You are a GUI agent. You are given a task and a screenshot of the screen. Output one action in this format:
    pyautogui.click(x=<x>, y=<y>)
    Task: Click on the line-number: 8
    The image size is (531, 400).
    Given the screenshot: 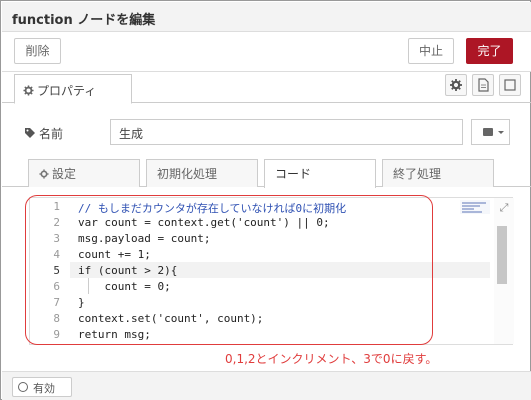 What is the action you would take?
    pyautogui.click(x=56, y=318)
    